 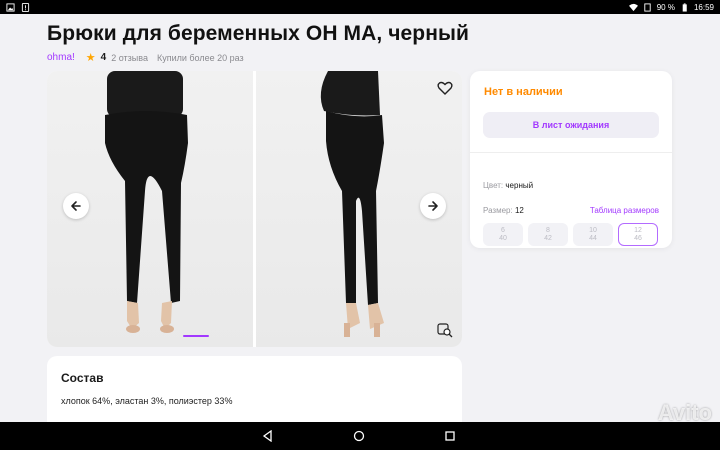 What do you see at coordinates (25, 7) in the screenshot?
I see `alert-notification-icon` at bounding box center [25, 7].